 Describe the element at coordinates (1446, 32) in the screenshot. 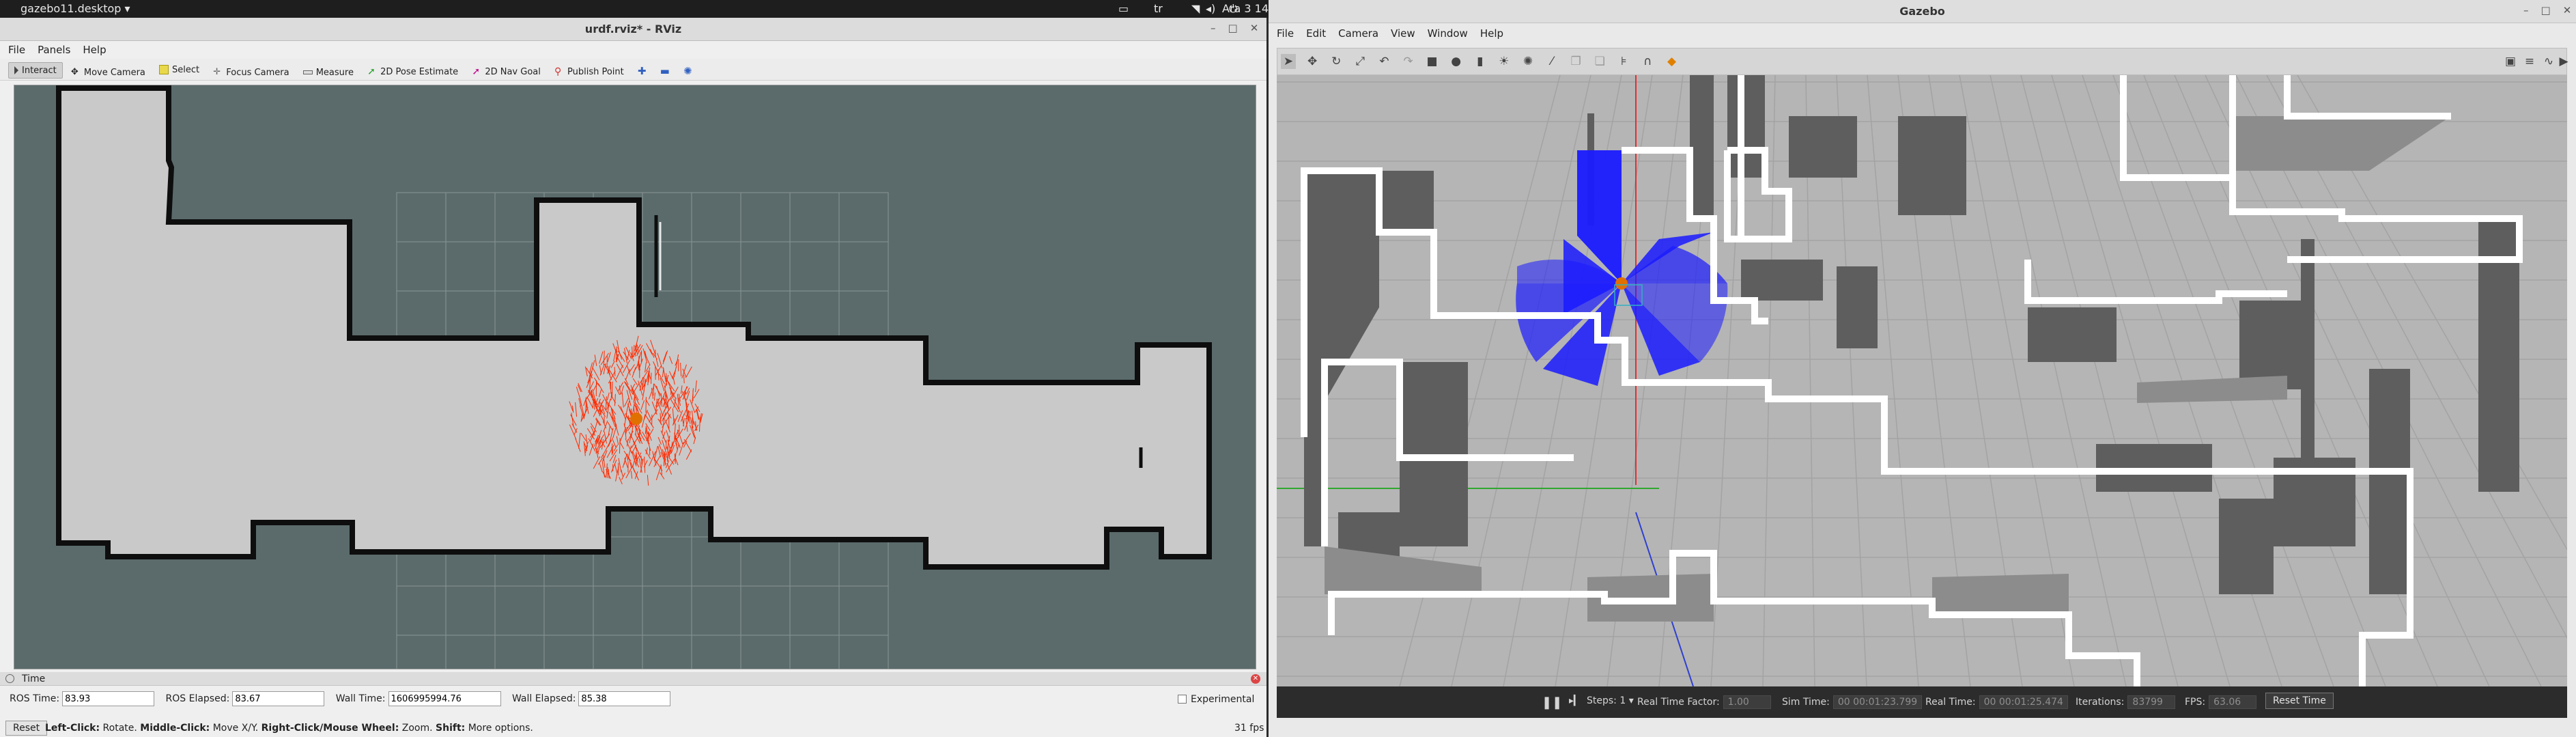

I see `menu-window: Window` at that location.